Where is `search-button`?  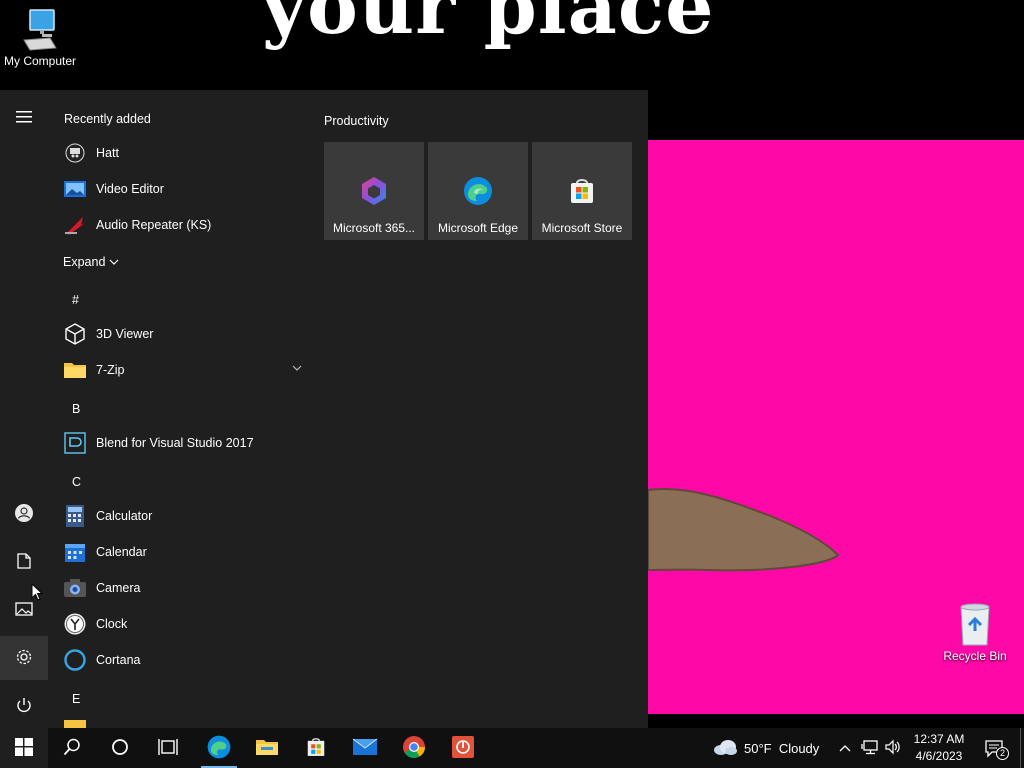 search-button is located at coordinates (72, 748).